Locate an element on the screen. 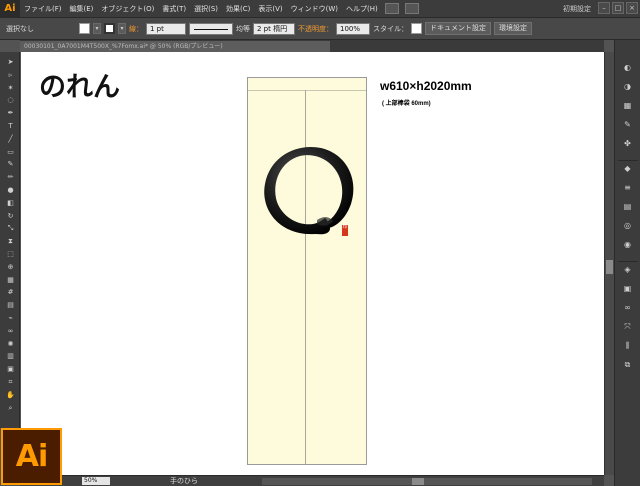  opacity-field: 100% is located at coordinates (353, 28).